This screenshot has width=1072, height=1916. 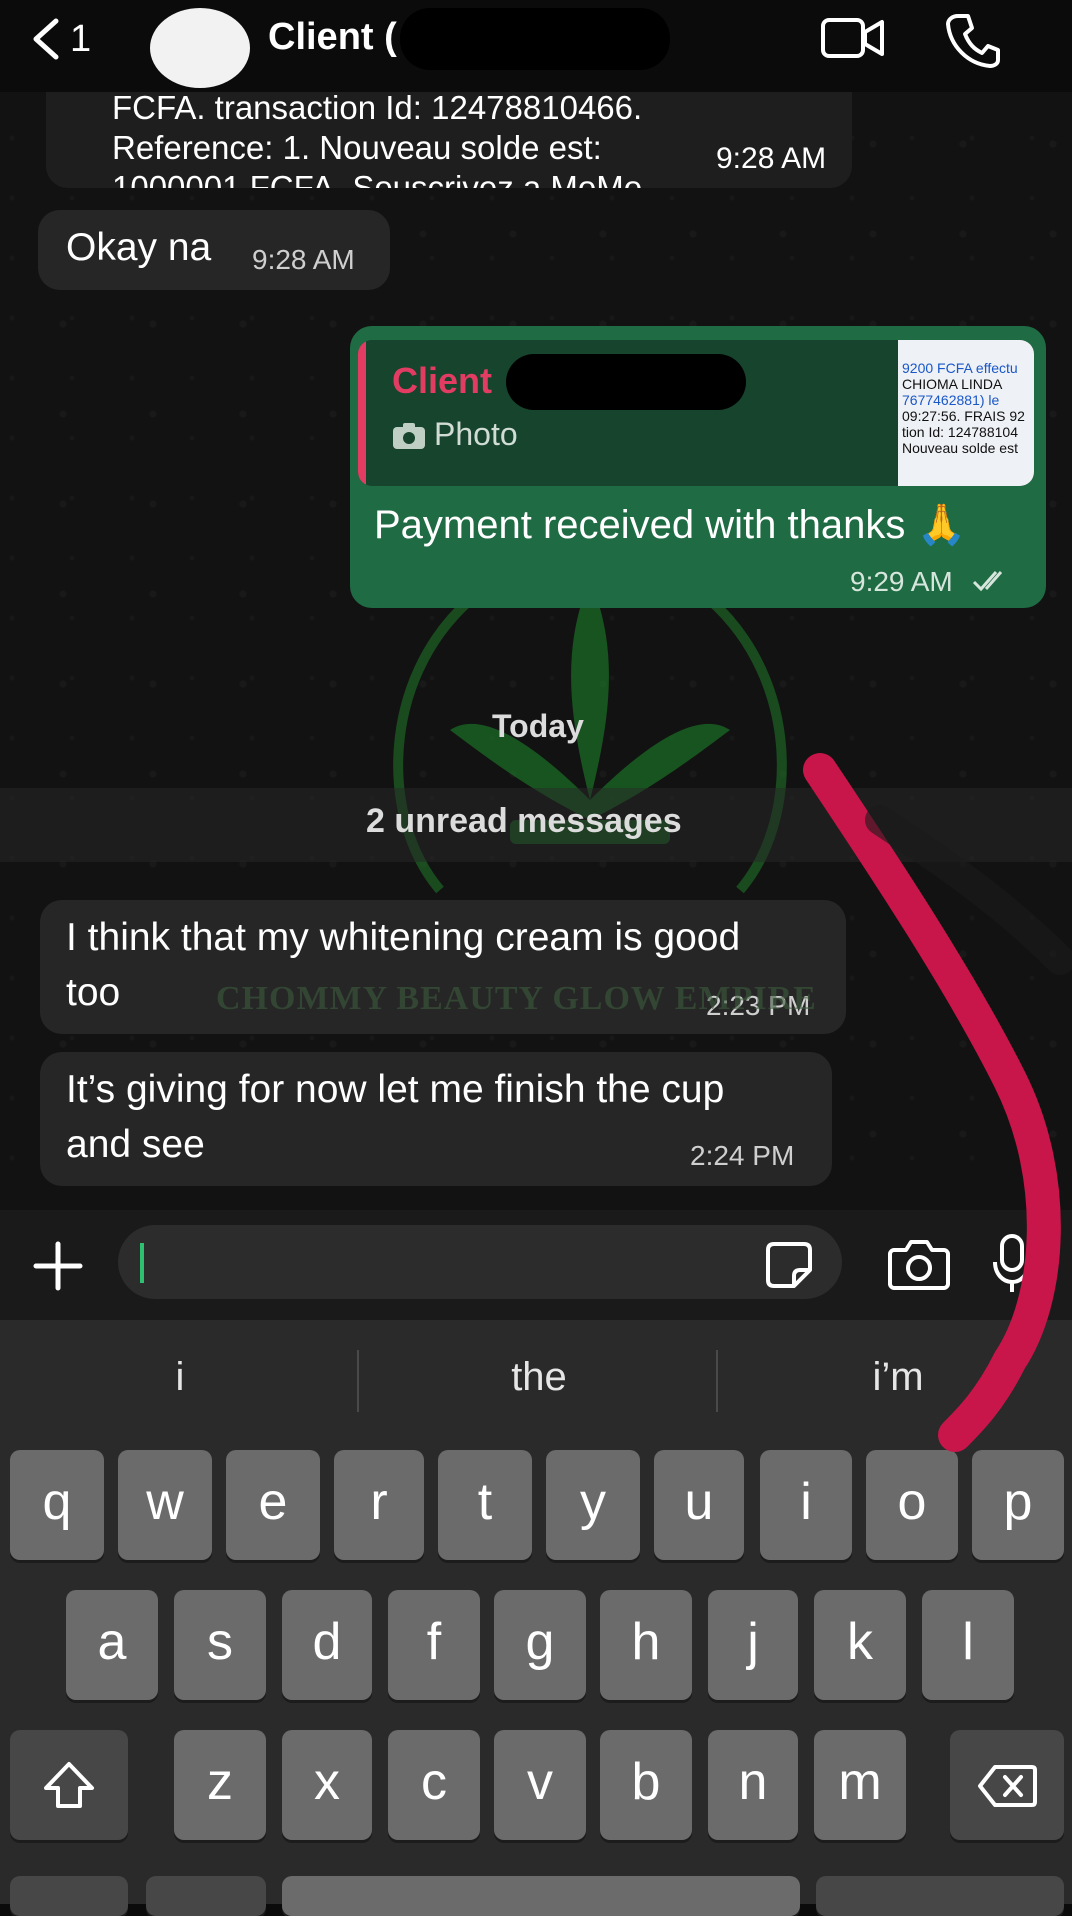 I want to click on message-text-line: 1000001 FCFA. Souscrivez a MoMo, so click(x=377, y=178).